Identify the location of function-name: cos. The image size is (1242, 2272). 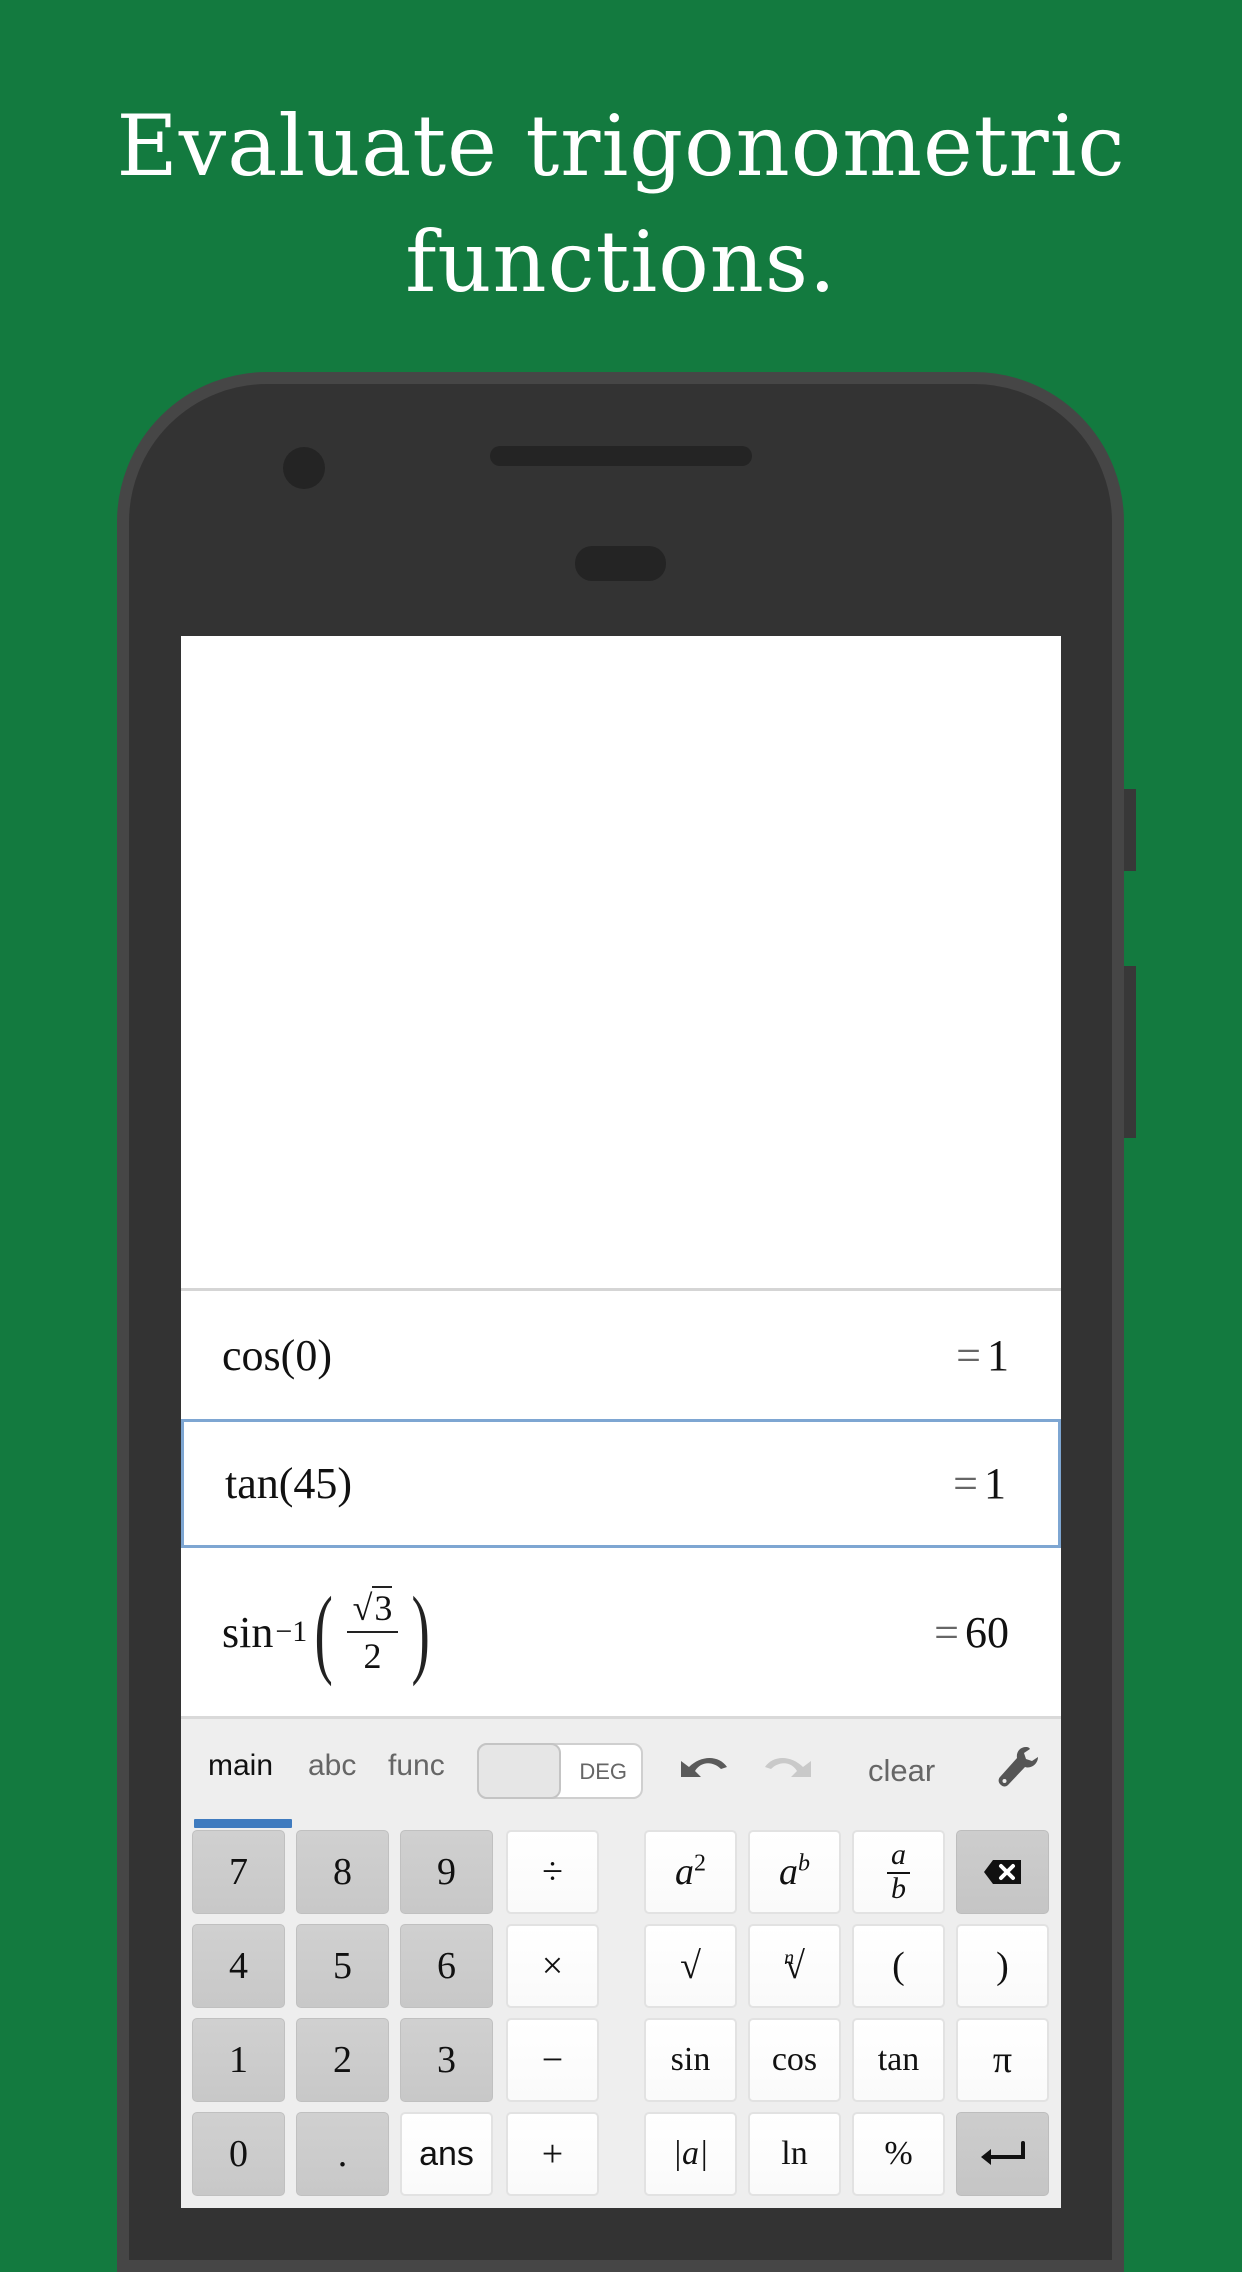
(251, 1355).